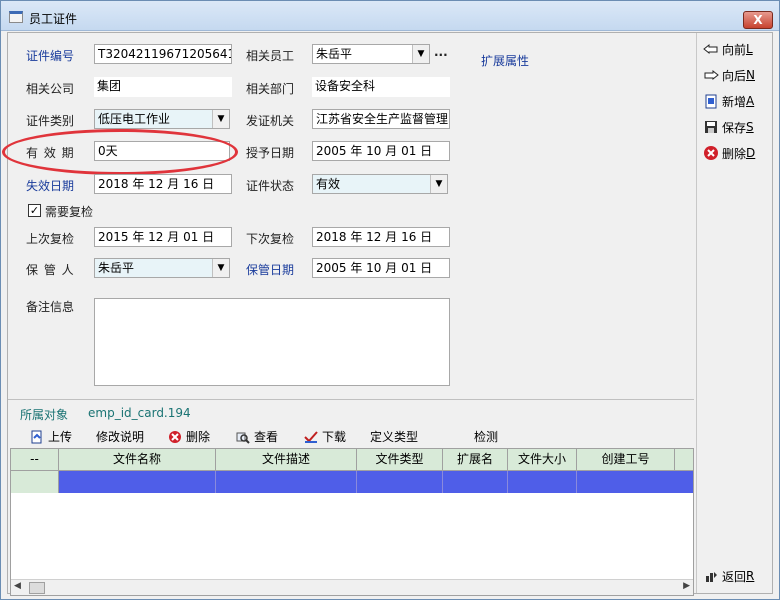 The height and width of the screenshot is (600, 780). I want to click on return-icon, so click(711, 576).